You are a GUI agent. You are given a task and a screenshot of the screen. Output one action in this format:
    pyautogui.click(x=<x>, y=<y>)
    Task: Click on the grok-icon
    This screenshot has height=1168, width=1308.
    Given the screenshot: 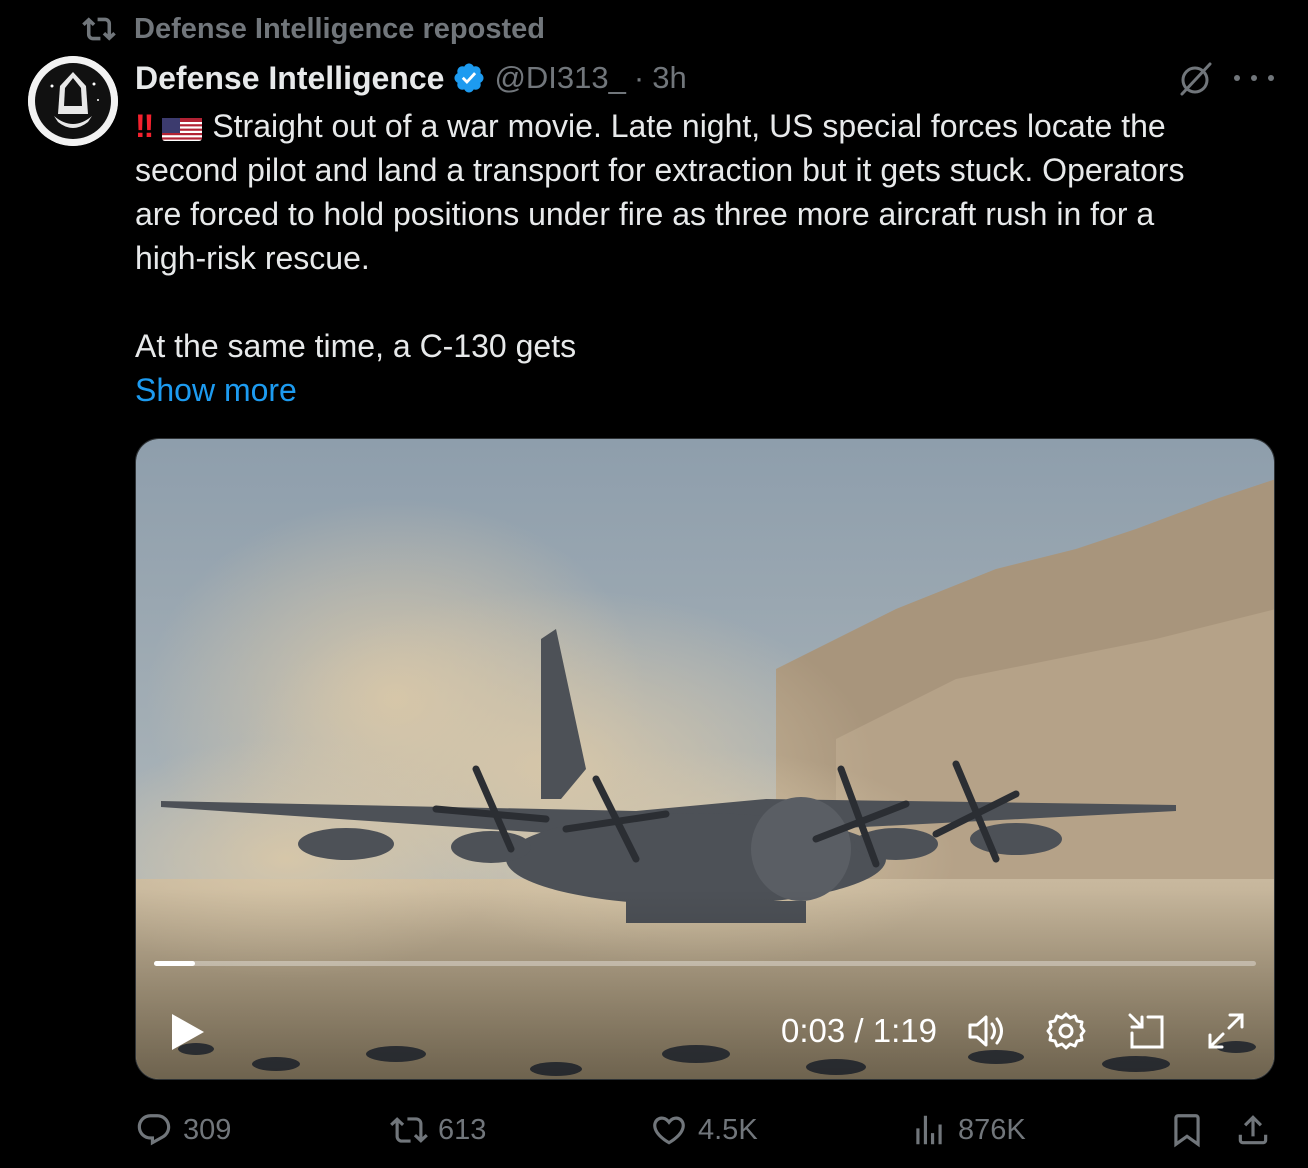 What is the action you would take?
    pyautogui.click(x=1195, y=79)
    